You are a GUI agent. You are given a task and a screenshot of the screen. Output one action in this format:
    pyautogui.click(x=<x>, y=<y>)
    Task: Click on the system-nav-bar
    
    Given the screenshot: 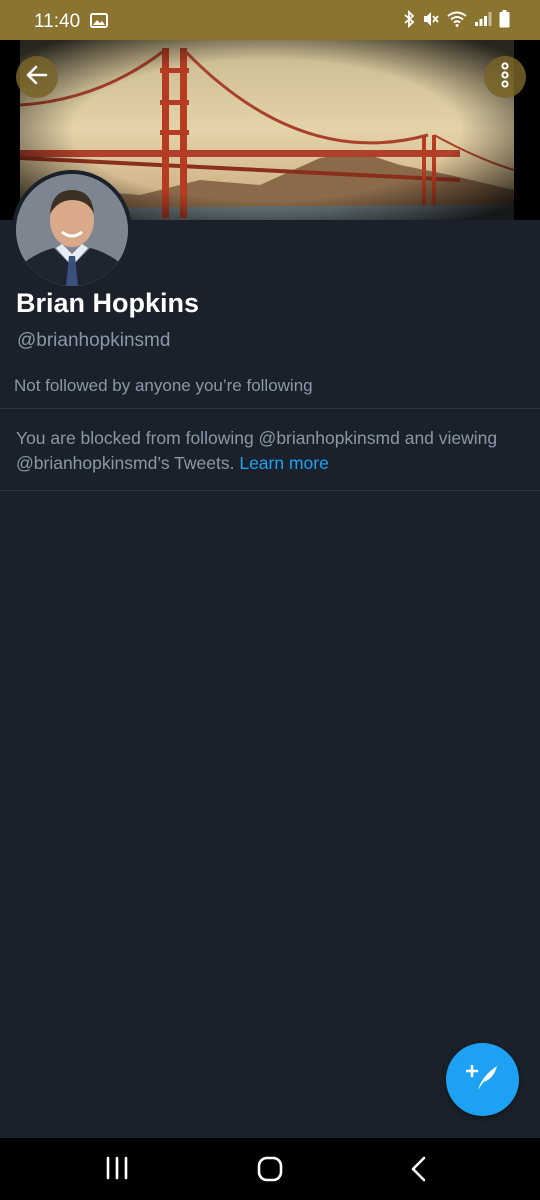 What is the action you would take?
    pyautogui.click(x=270, y=1169)
    